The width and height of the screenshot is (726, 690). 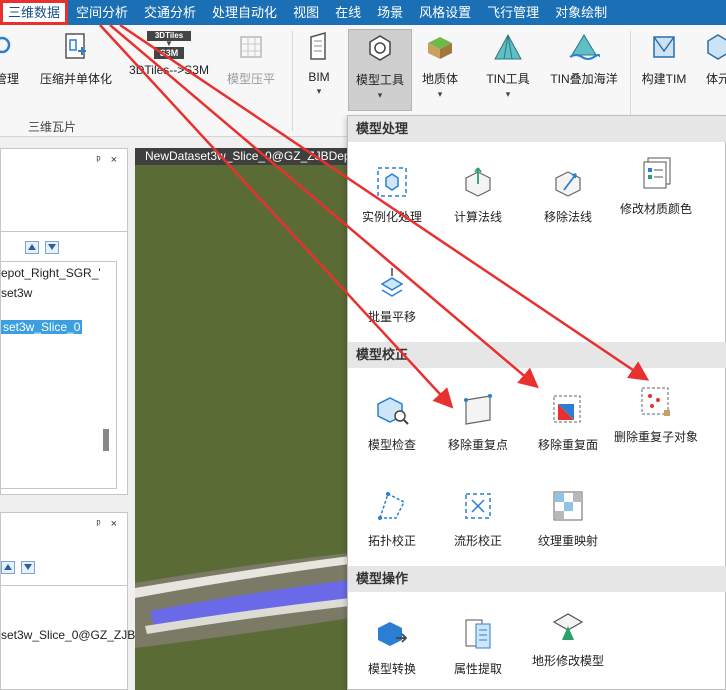 I want to click on attribute-extract-label: 属性提取, so click(x=477, y=669).